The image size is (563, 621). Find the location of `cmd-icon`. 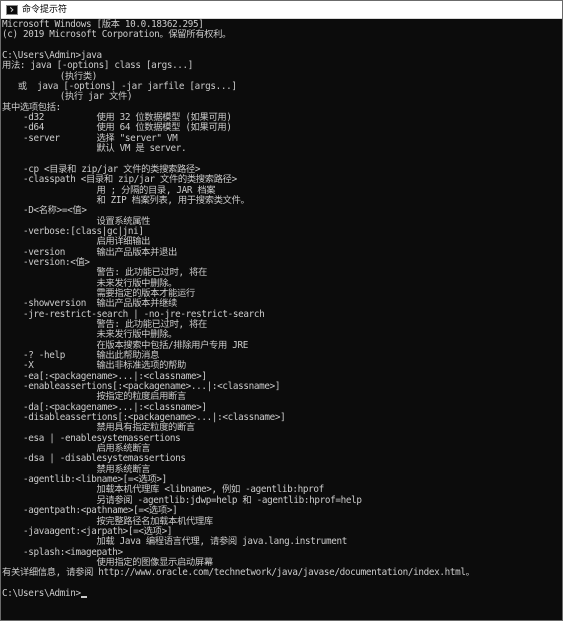

cmd-icon is located at coordinates (12, 9).